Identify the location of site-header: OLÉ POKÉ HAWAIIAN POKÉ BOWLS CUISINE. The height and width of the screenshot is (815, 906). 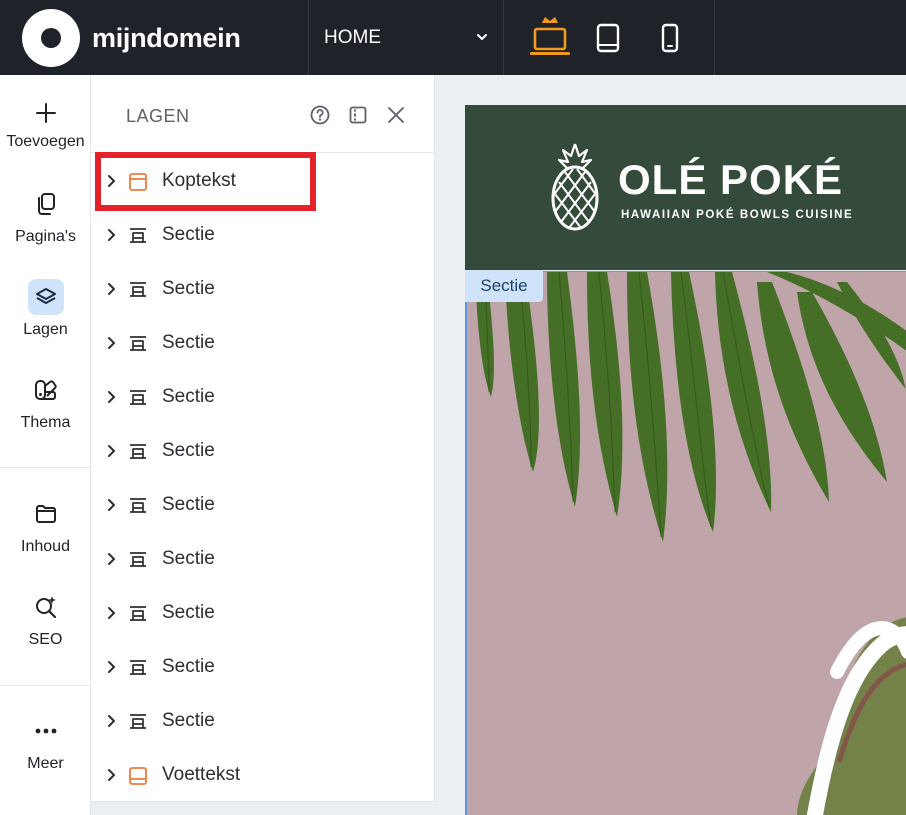
(685, 187).